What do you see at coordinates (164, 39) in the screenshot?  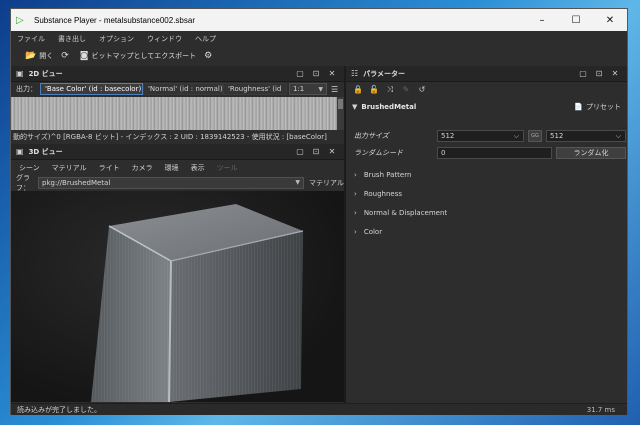 I see `menu-window: ウィンドウ` at bounding box center [164, 39].